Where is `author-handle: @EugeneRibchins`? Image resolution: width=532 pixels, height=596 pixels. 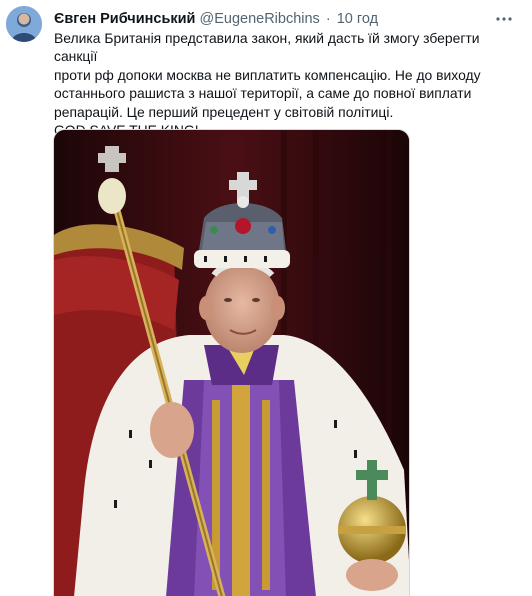 author-handle: @EugeneRibchins is located at coordinates (259, 19).